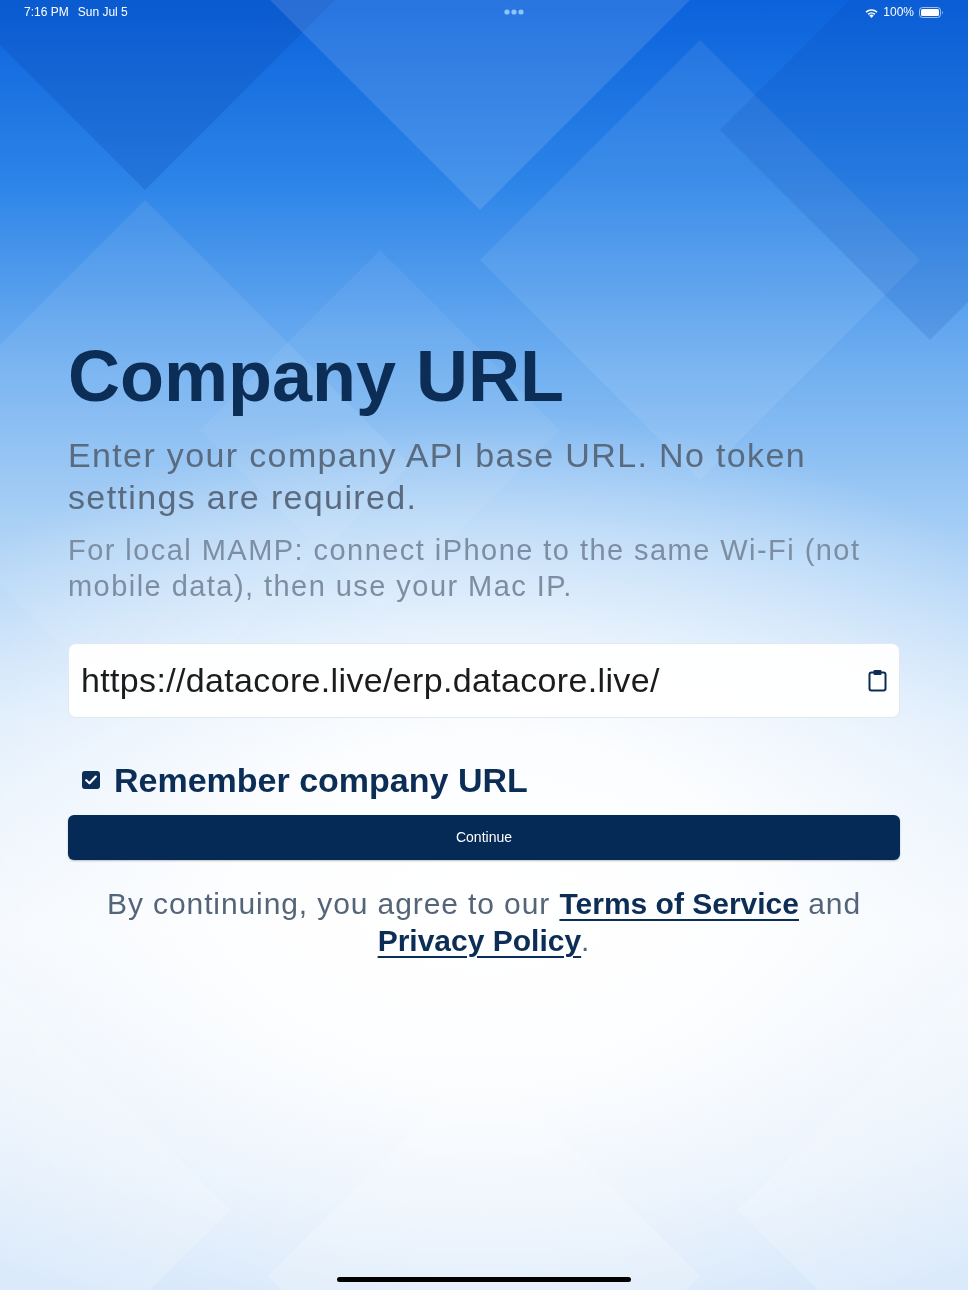 This screenshot has width=968, height=1290. I want to click on status-date: Sun Jul 5, so click(102, 12).